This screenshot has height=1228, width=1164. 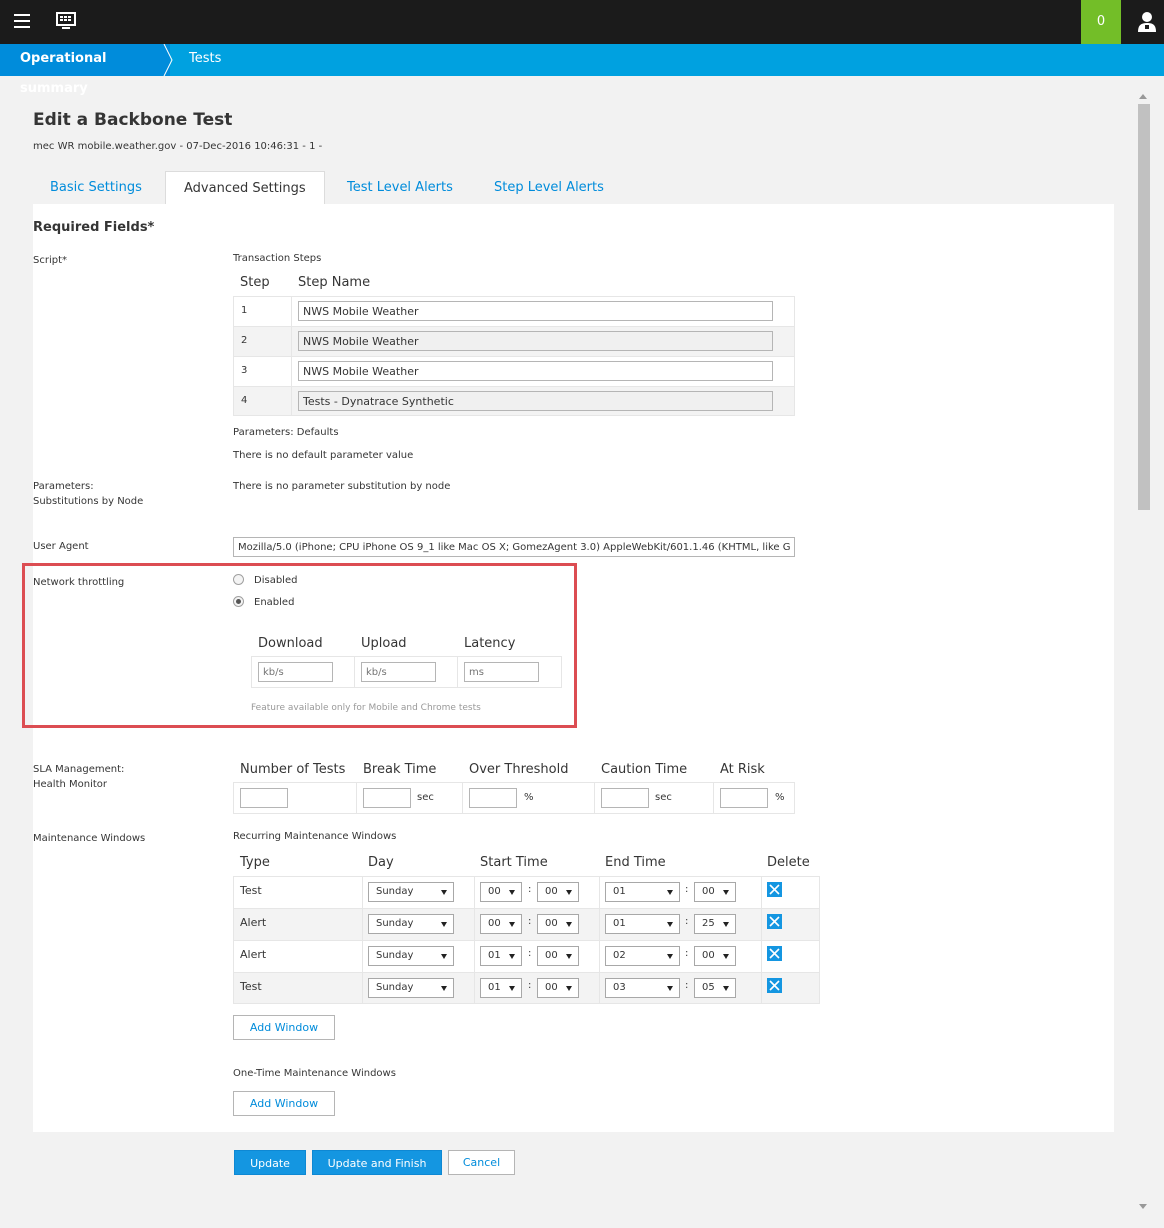 I want to click on add-one-time-window-button: Add Window, so click(x=284, y=1103).